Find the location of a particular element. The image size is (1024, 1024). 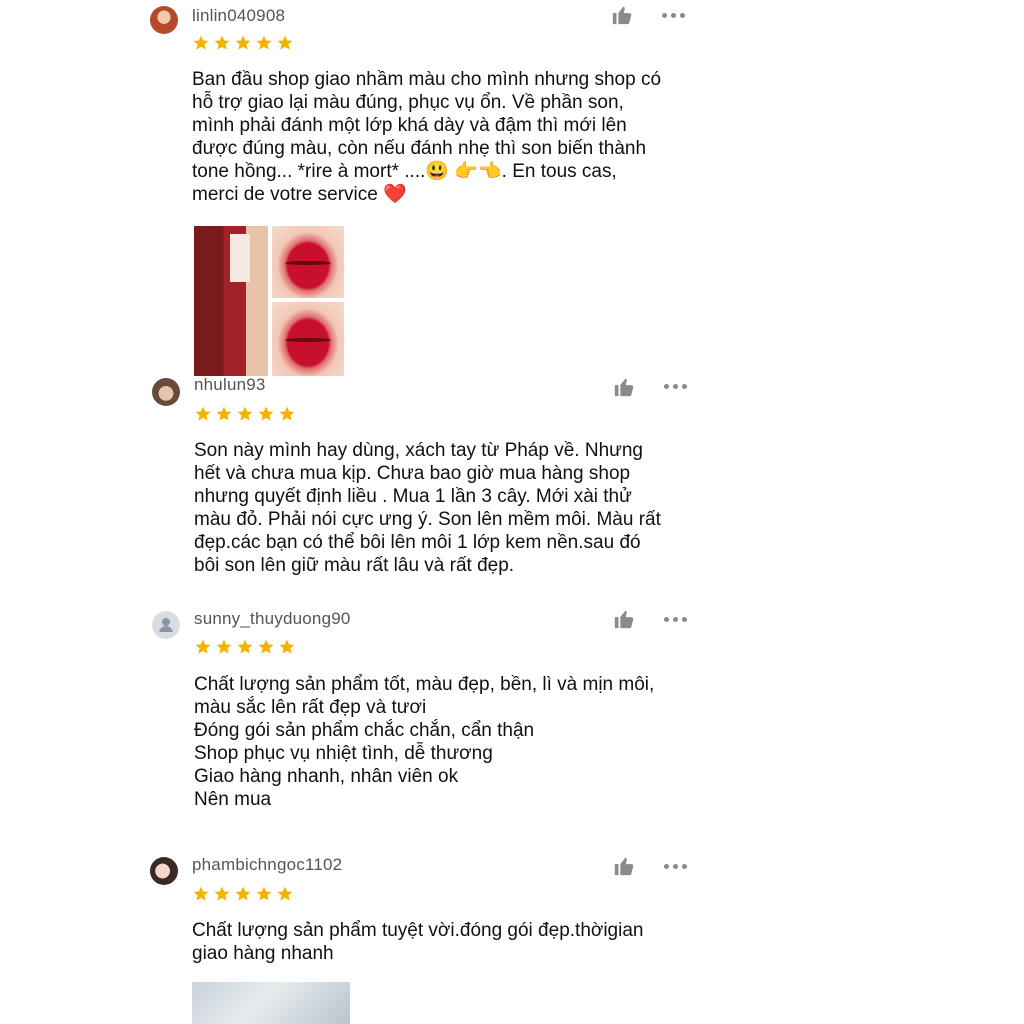

username: nhulun93 is located at coordinates (230, 385).